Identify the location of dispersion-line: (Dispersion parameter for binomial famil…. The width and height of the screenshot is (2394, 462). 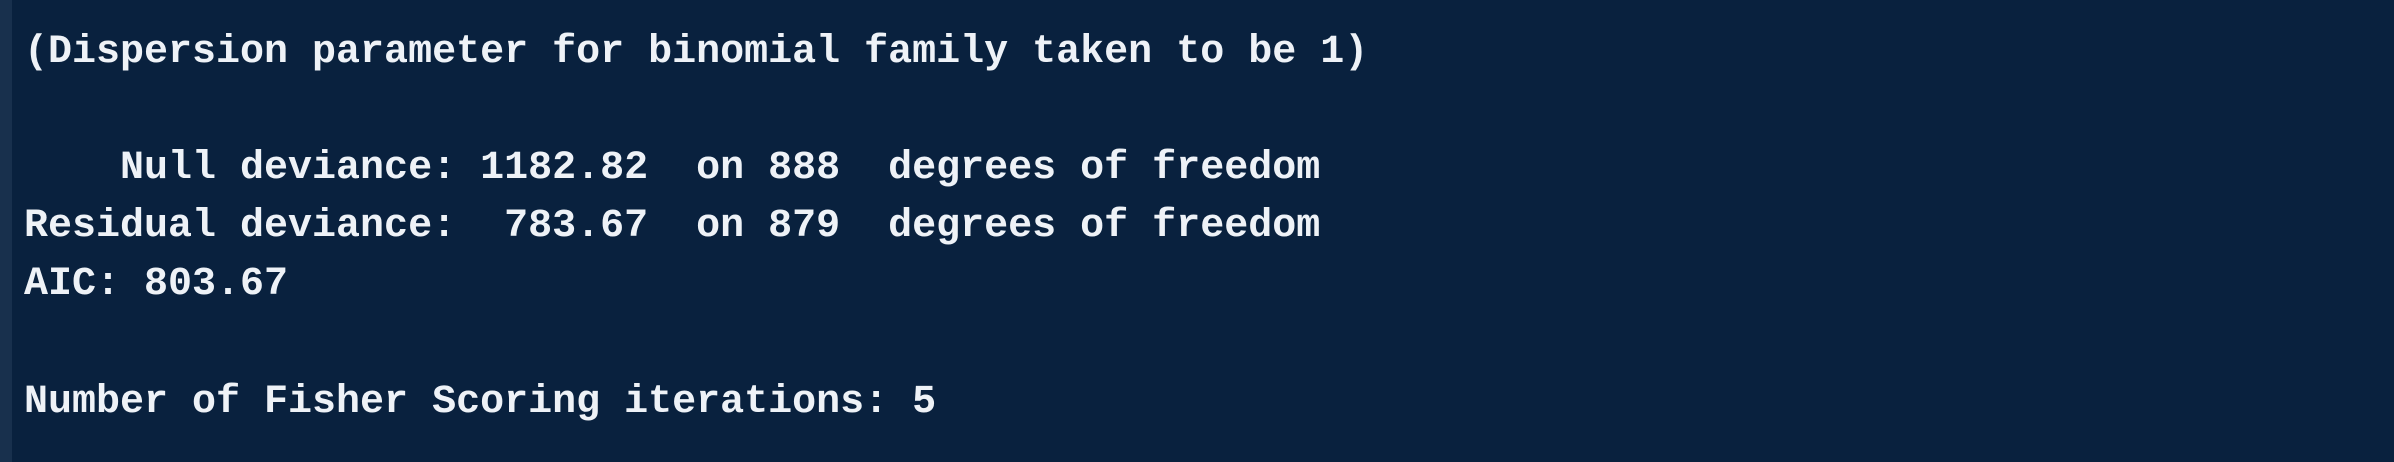
(696, 52).